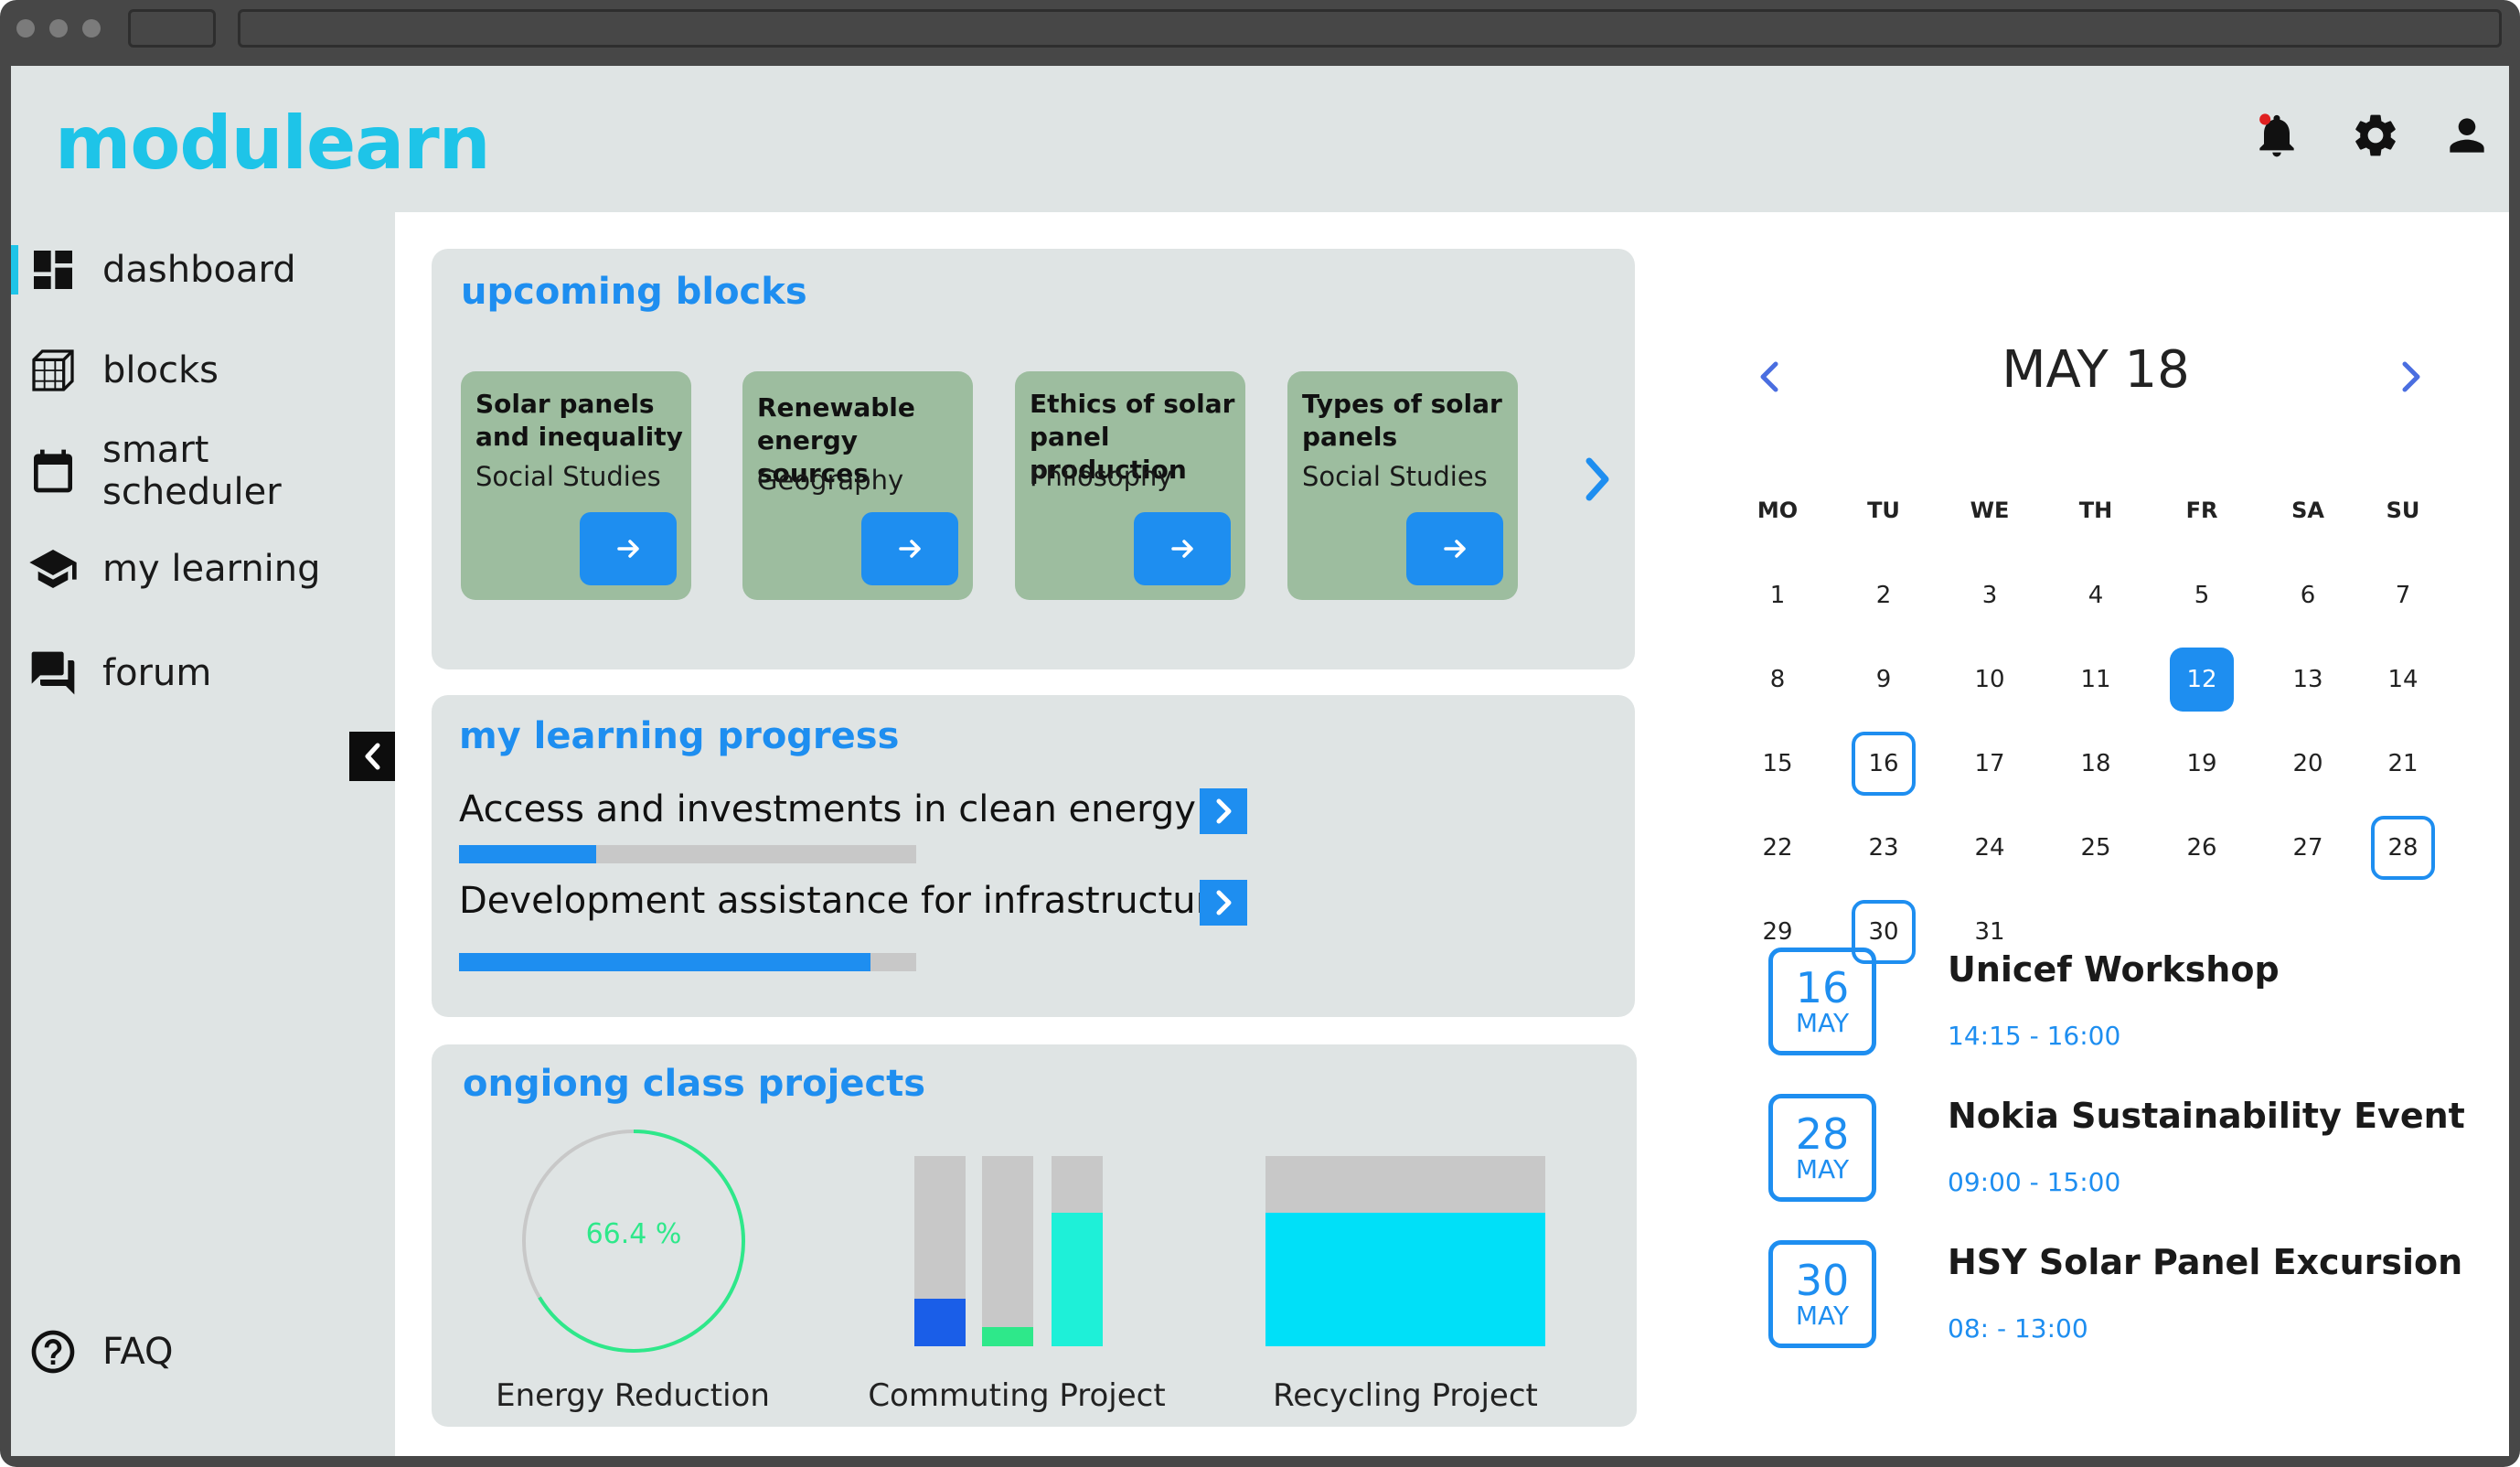 The height and width of the screenshot is (1467, 2520). Describe the element at coordinates (25, 28) in the screenshot. I see `window-close-dot` at that location.